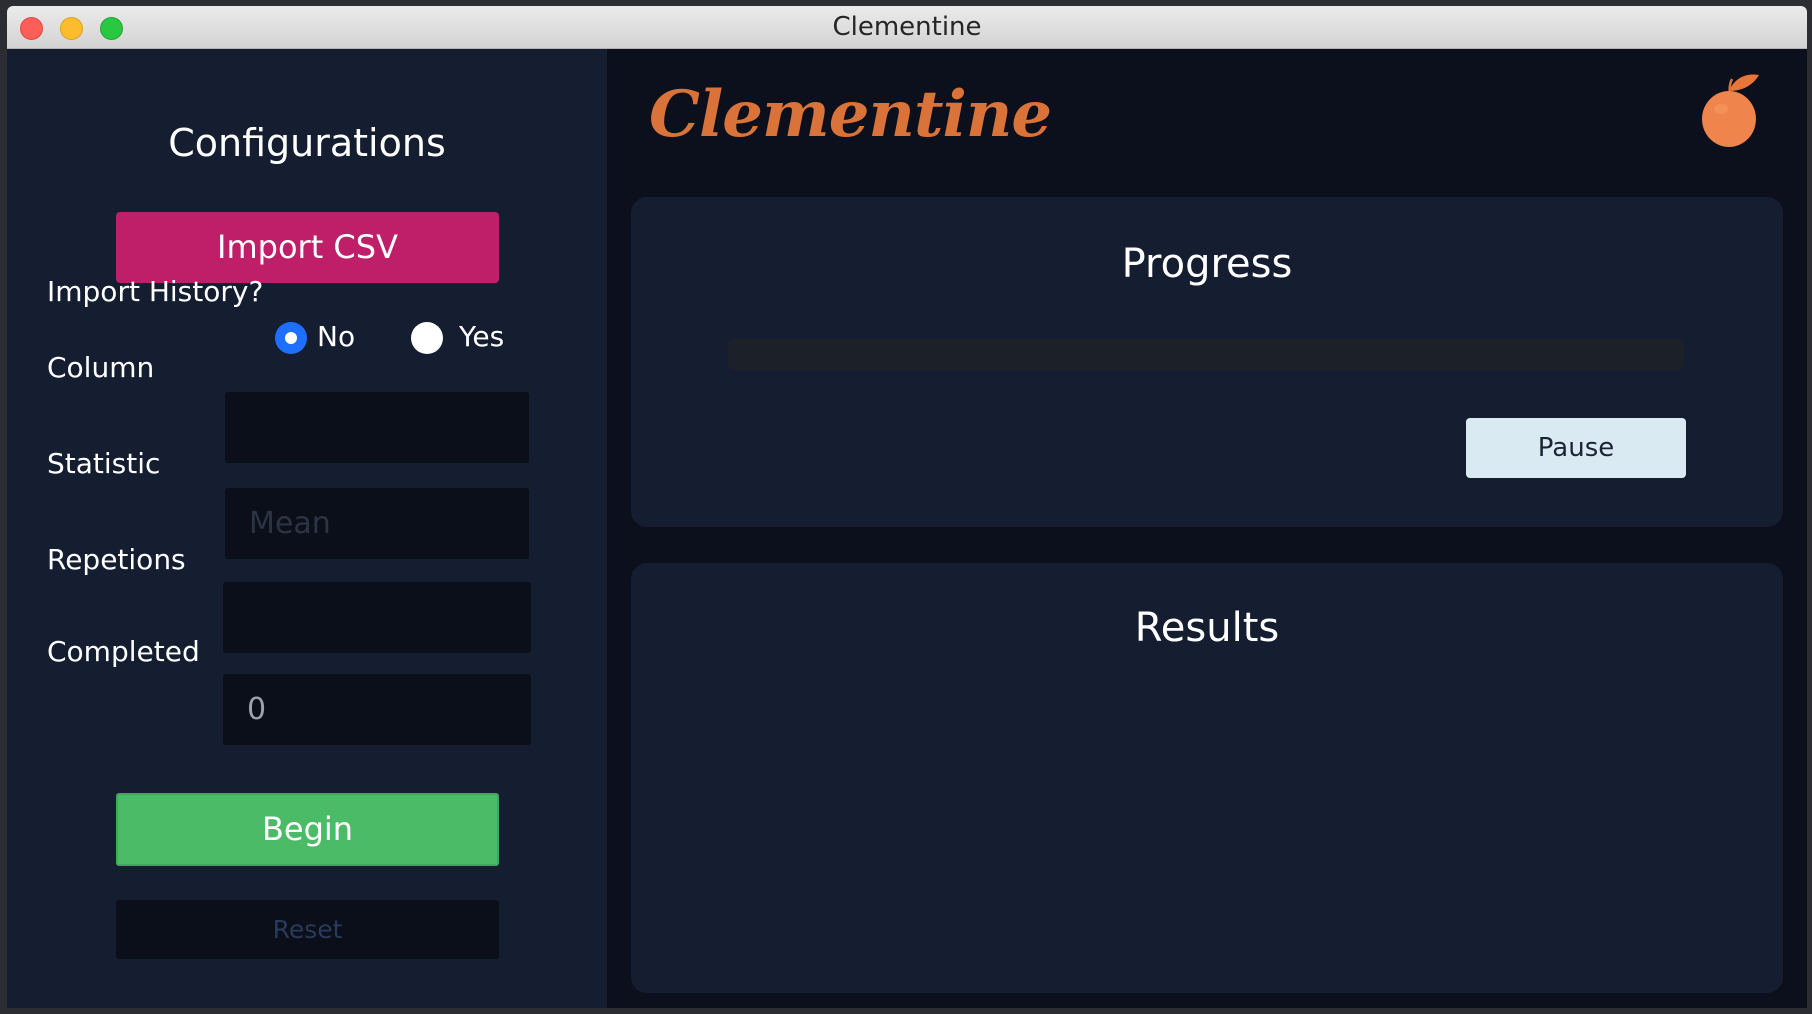 The height and width of the screenshot is (1014, 1812). What do you see at coordinates (336, 336) in the screenshot?
I see `import-history-no-label: No` at bounding box center [336, 336].